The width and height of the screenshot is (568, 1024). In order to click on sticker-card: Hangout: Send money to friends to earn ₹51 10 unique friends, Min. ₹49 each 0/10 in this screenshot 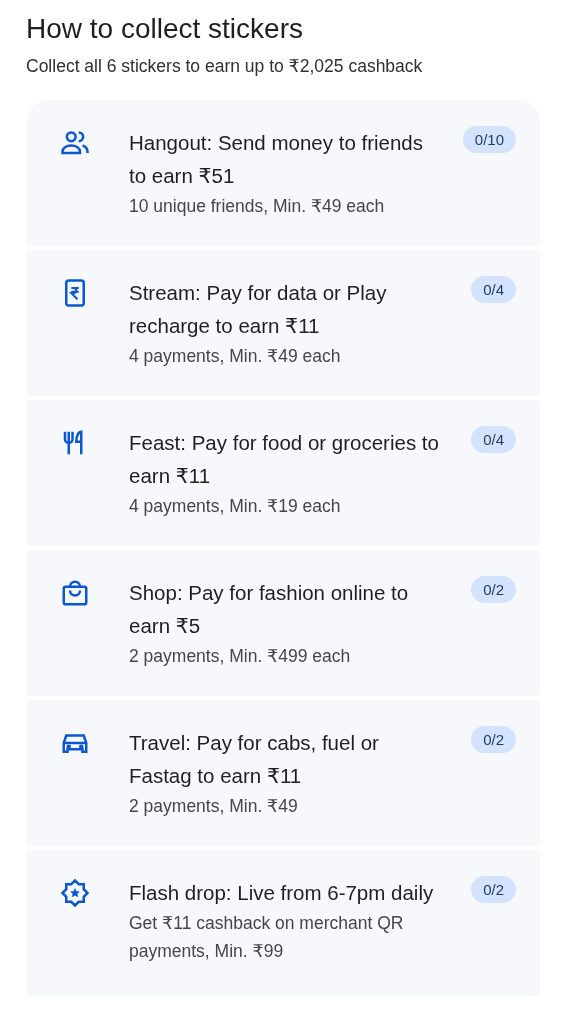, I will do `click(283, 173)`.